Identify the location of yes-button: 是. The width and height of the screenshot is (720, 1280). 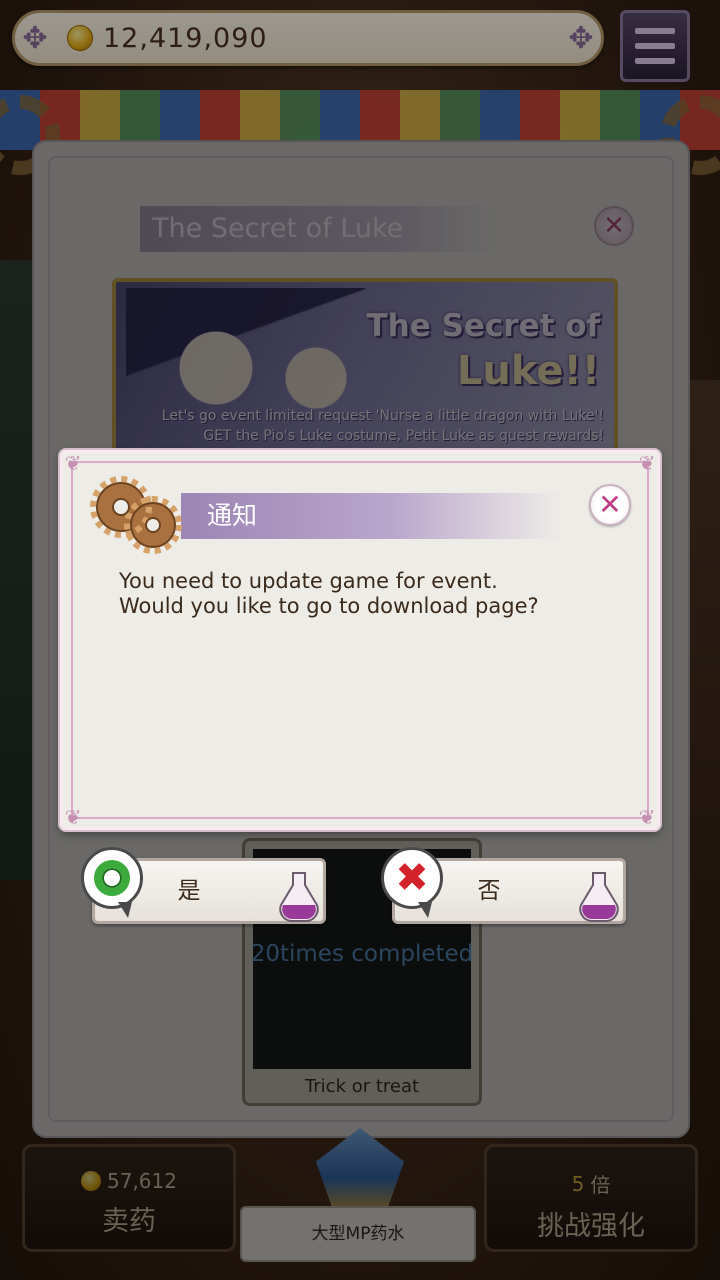
(203, 885).